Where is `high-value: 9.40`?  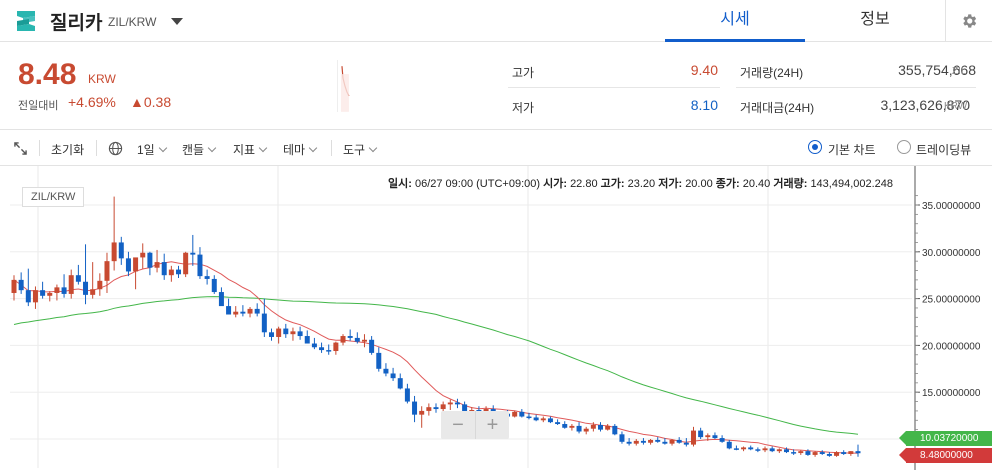
high-value: 9.40 is located at coordinates (704, 70).